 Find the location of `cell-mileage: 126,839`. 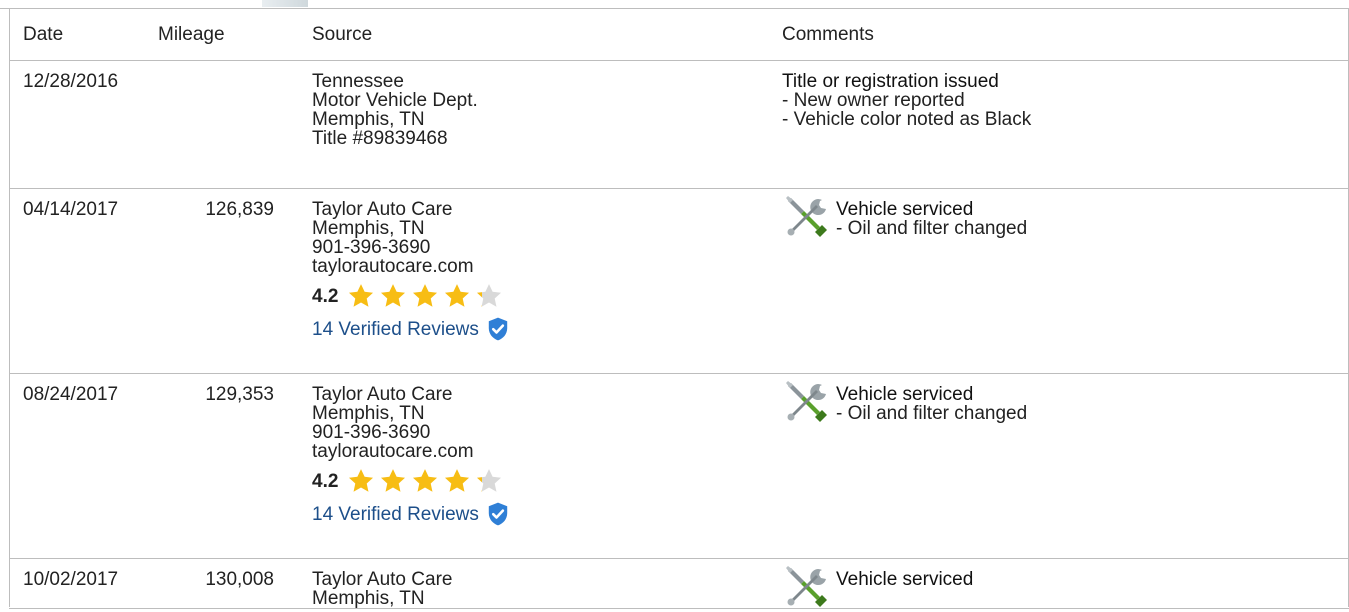

cell-mileage: 126,839 is located at coordinates (235, 281).